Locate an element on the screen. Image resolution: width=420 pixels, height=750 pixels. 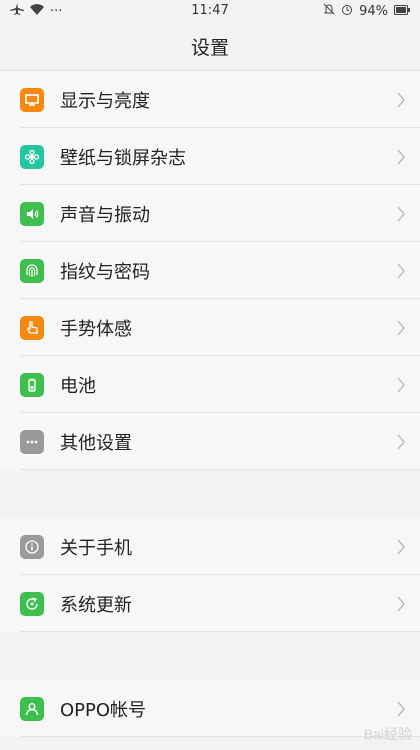
wallpaper-icon is located at coordinates (32, 156).